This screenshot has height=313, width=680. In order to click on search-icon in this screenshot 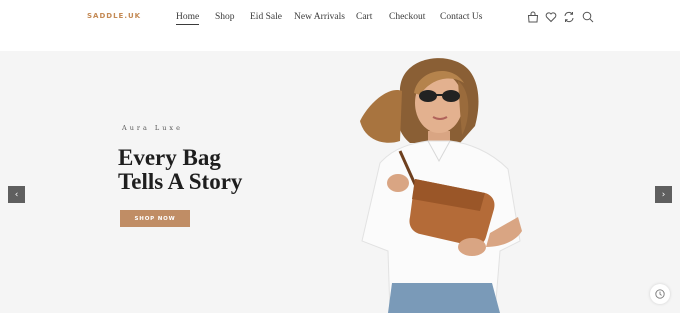, I will do `click(588, 17)`.